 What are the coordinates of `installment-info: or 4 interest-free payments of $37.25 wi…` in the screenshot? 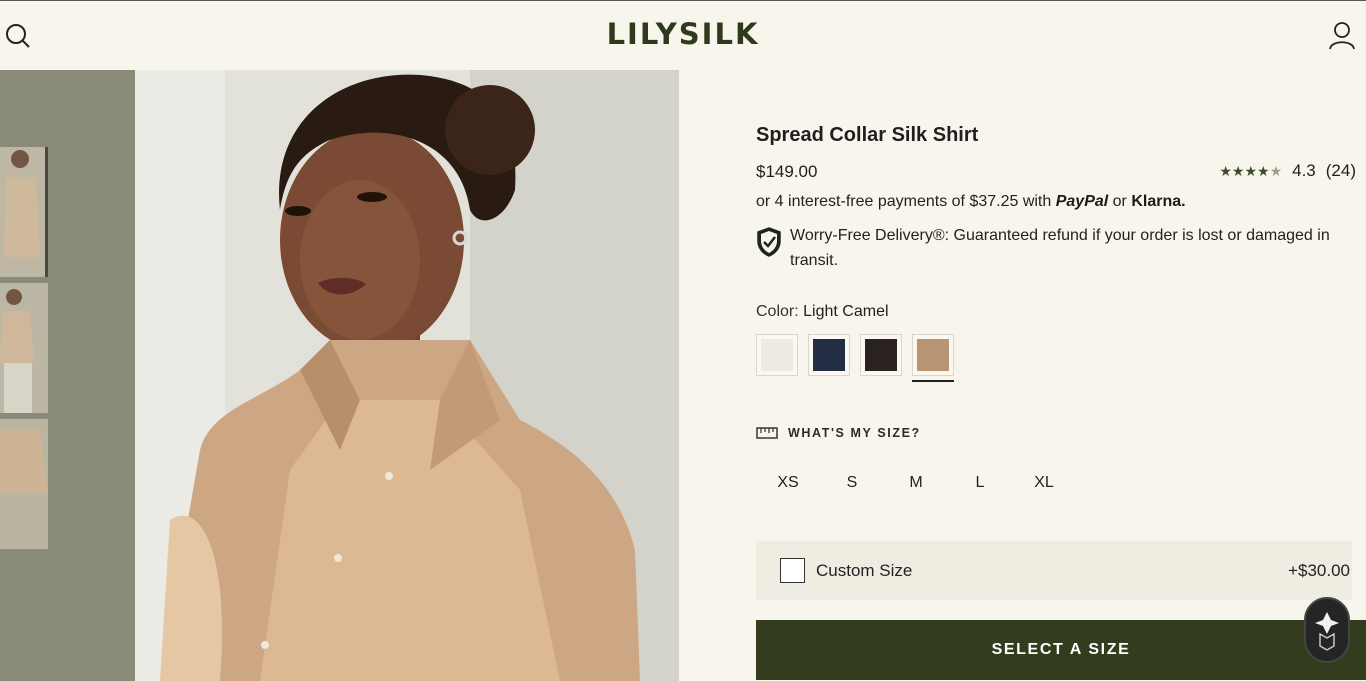 It's located at (971, 202).